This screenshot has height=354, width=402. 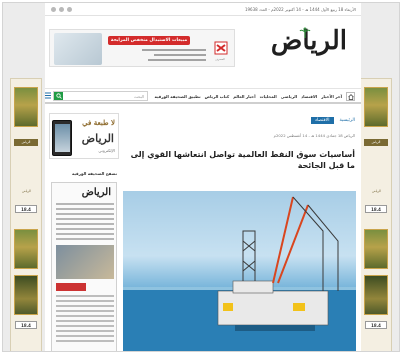 What do you see at coordinates (220, 59) in the screenshot?
I see `bank-name: المصرف` at bounding box center [220, 59].